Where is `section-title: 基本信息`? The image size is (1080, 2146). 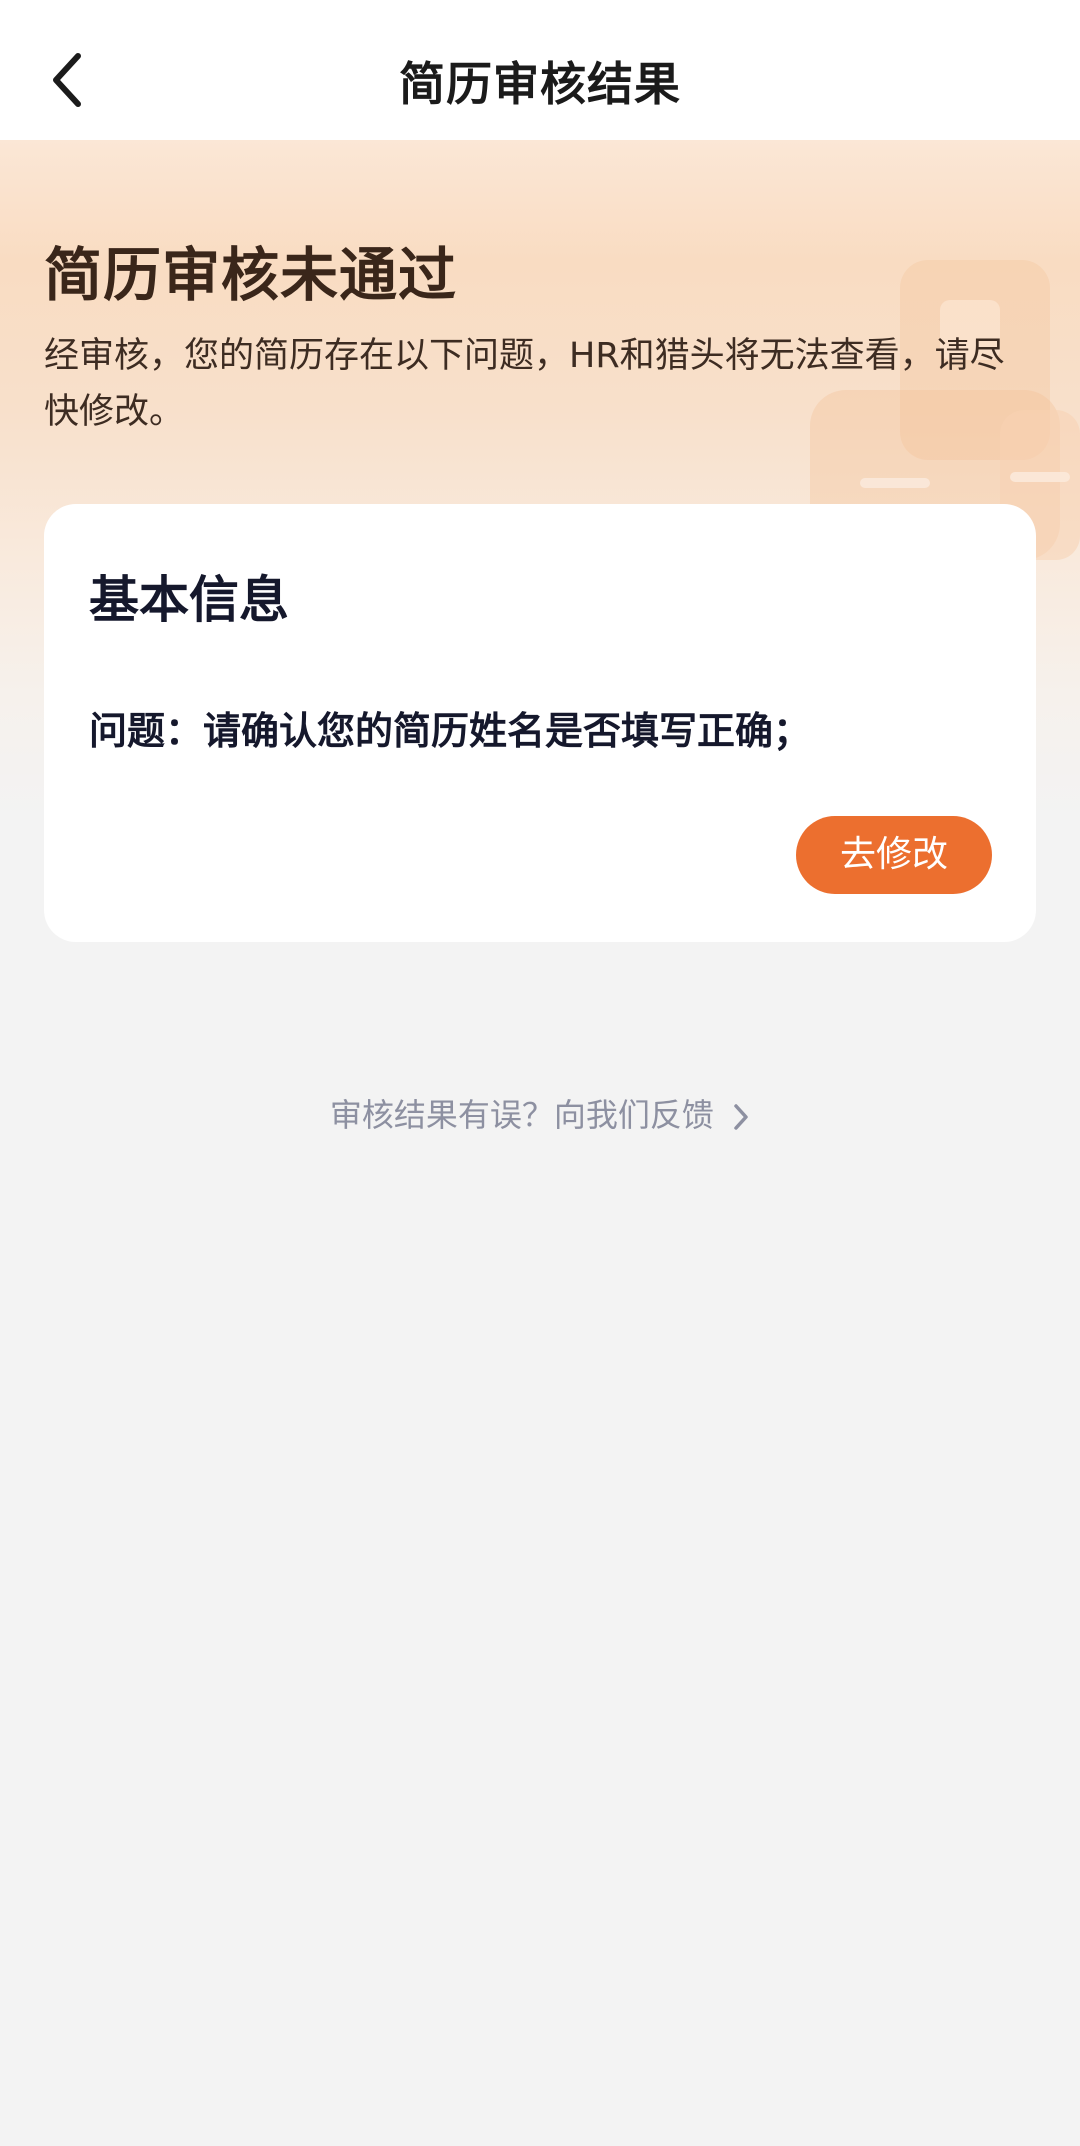 section-title: 基本信息 is located at coordinates (189, 600).